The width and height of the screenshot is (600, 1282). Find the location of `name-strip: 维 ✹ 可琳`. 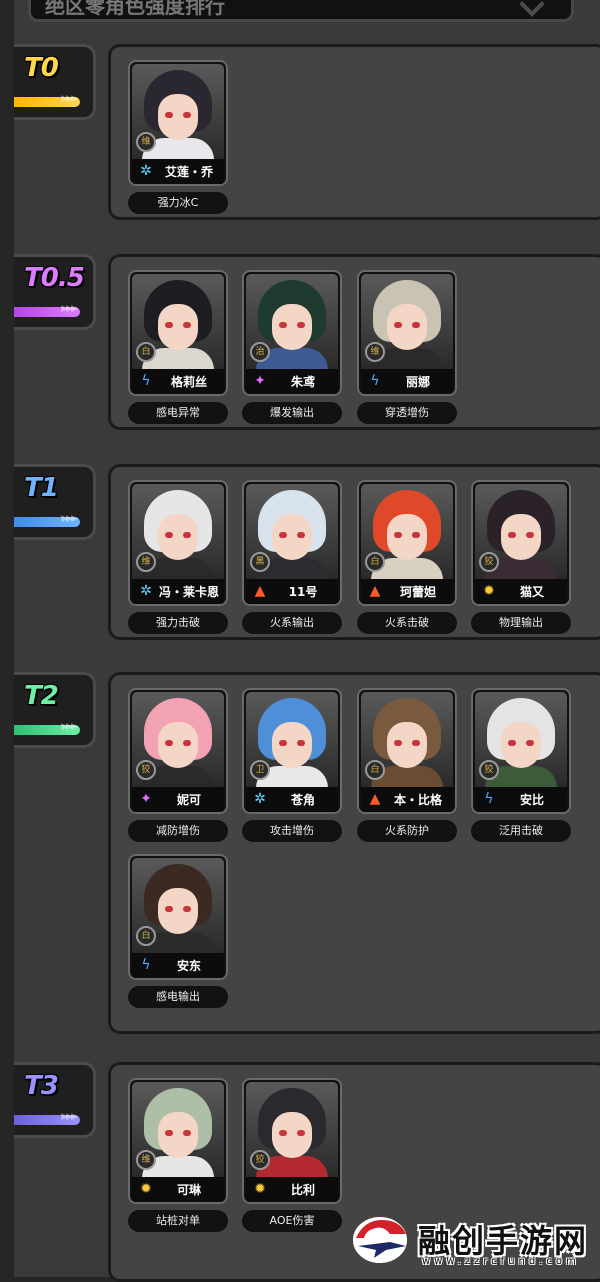

name-strip: 维 ✹ 可琳 is located at coordinates (178, 1176).